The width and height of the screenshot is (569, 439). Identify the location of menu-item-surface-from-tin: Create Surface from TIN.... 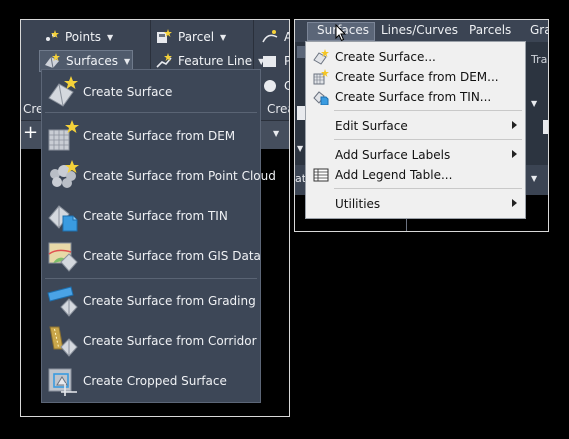
(415, 97).